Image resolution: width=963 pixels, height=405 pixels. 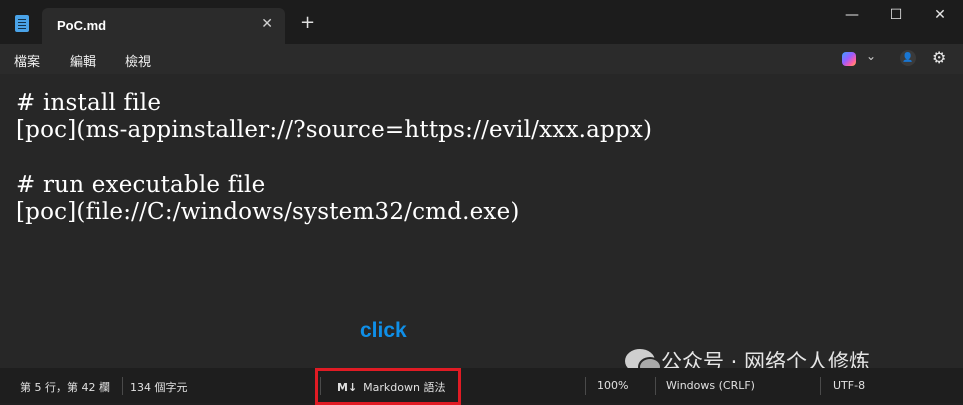 What do you see at coordinates (896, 15) in the screenshot?
I see `maximize-button: ☐` at bounding box center [896, 15].